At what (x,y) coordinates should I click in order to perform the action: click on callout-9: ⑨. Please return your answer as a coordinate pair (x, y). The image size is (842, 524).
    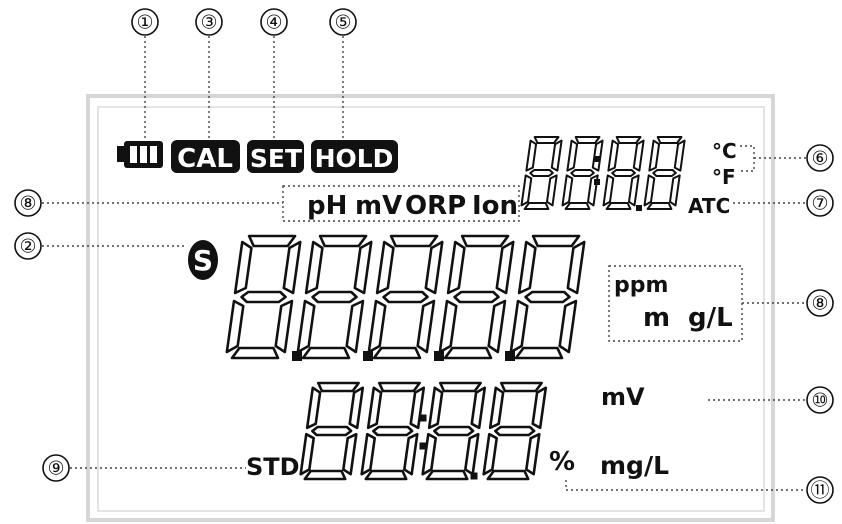
    Looking at the image, I should click on (56, 468).